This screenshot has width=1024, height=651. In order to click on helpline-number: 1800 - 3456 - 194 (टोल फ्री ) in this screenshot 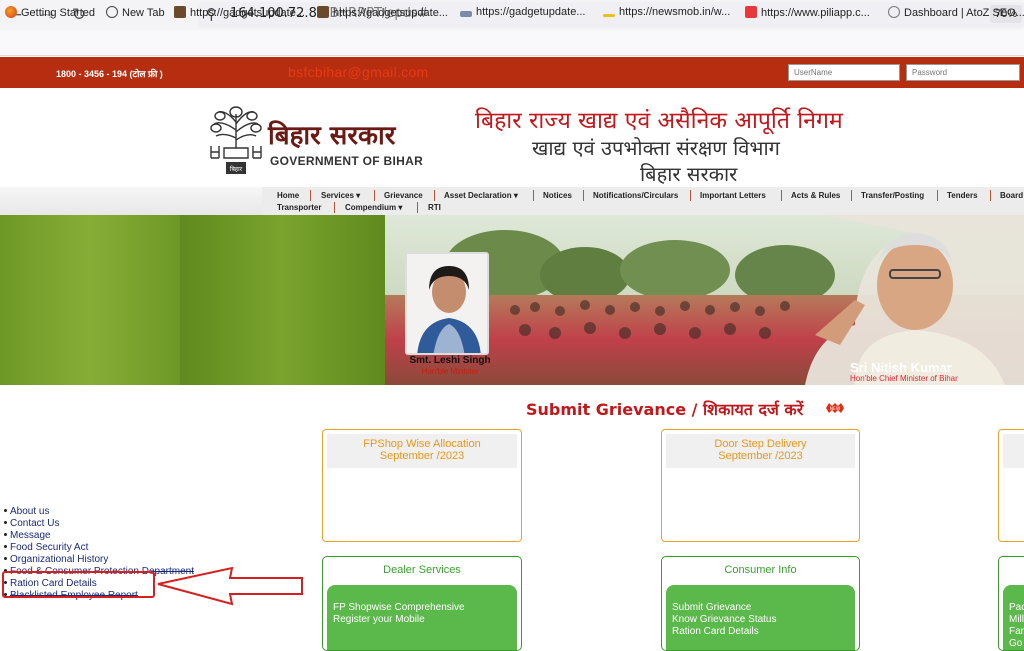, I will do `click(109, 74)`.